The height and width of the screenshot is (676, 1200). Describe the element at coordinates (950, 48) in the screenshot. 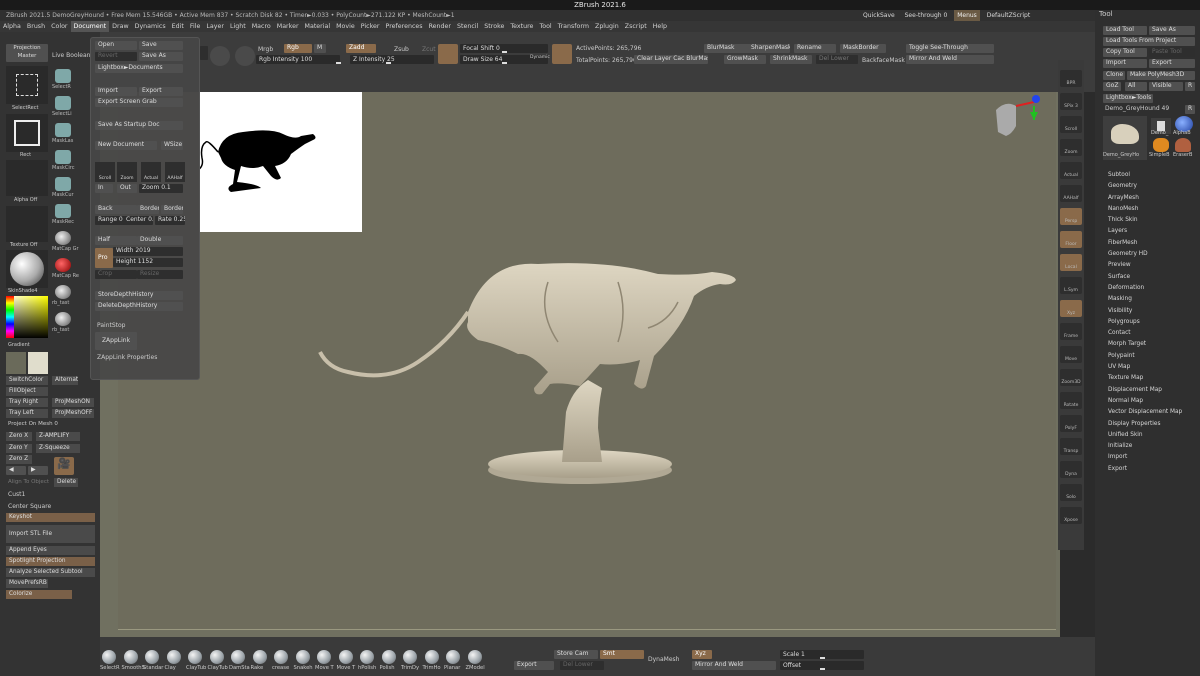

I see `toggle-seethrough-button: Toggle See-Through` at that location.